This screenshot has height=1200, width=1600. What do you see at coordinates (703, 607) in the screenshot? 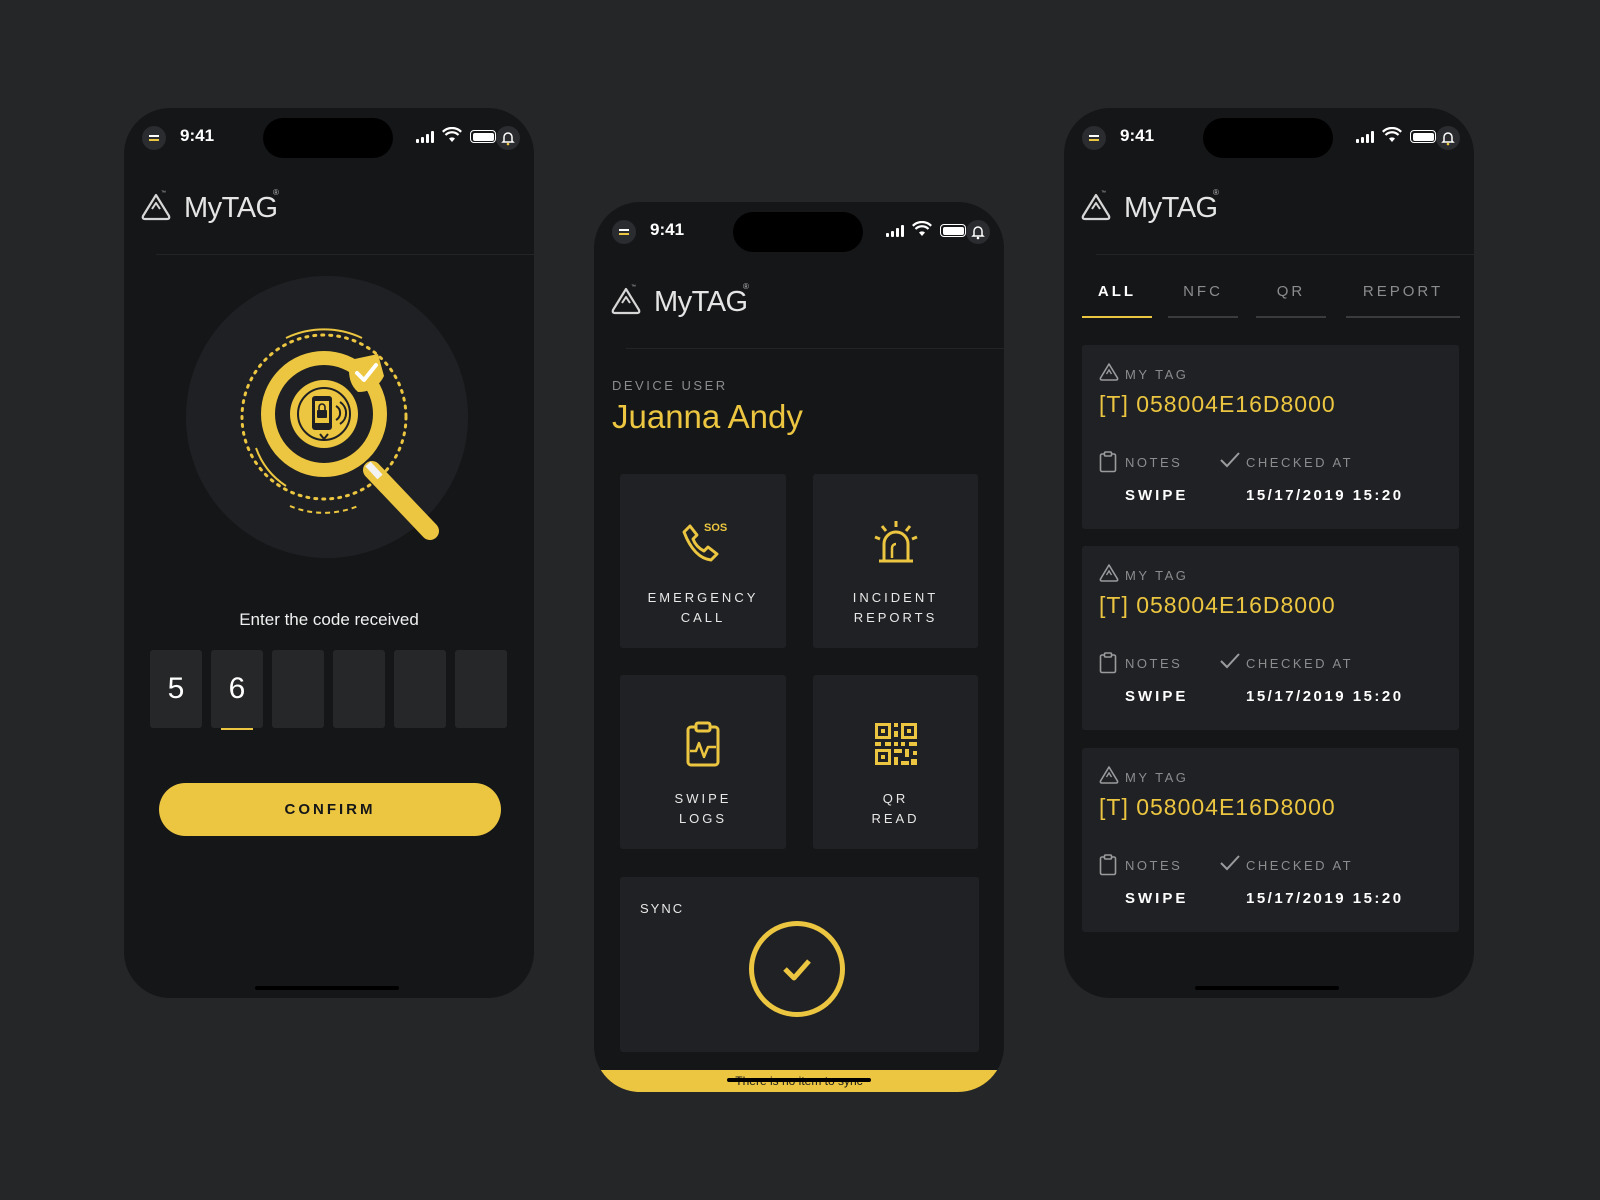
I see `tile-label: EMERGENCY CALL` at bounding box center [703, 607].